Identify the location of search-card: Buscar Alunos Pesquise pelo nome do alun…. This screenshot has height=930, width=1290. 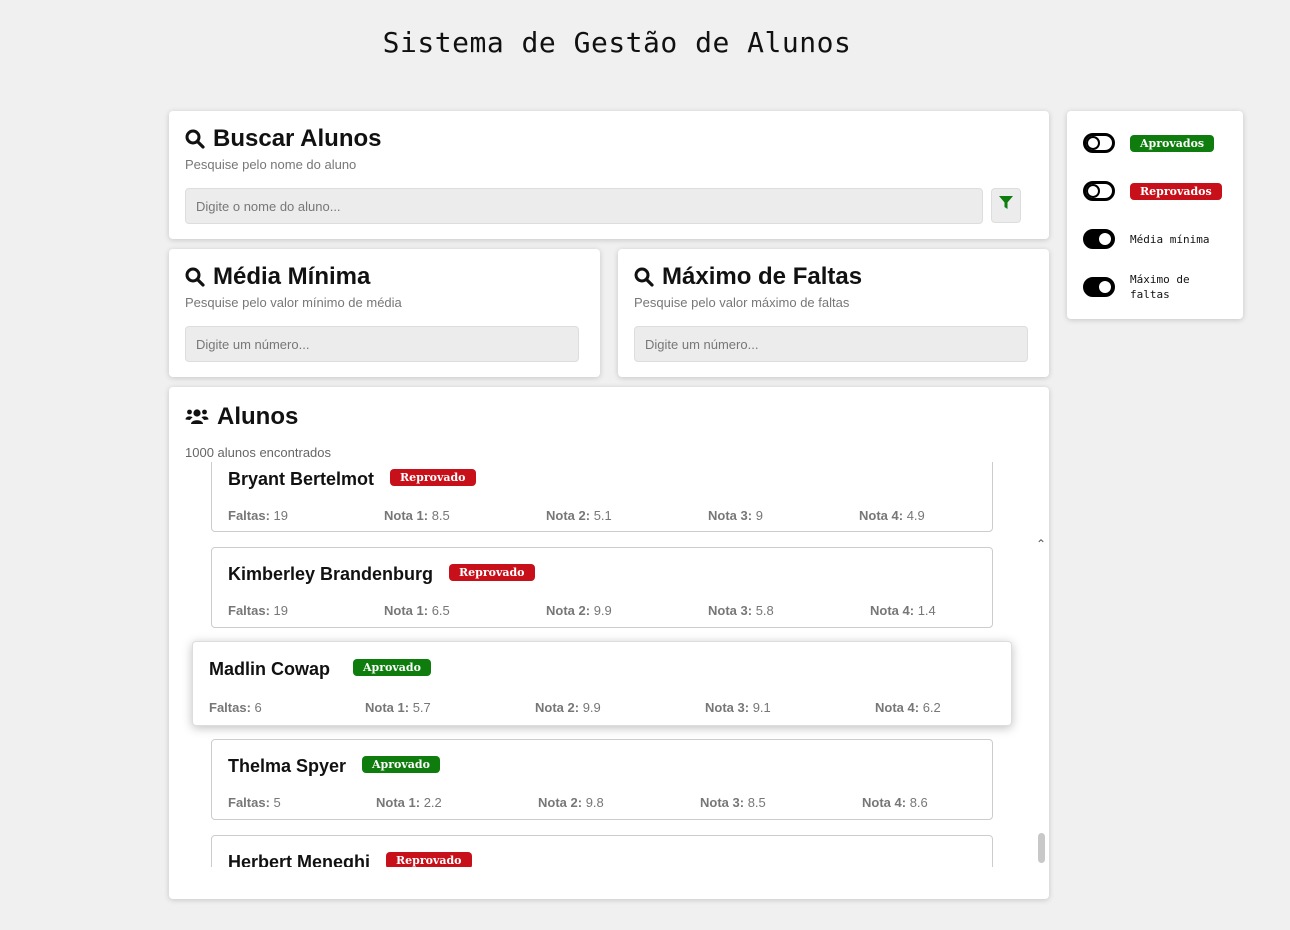
(609, 175).